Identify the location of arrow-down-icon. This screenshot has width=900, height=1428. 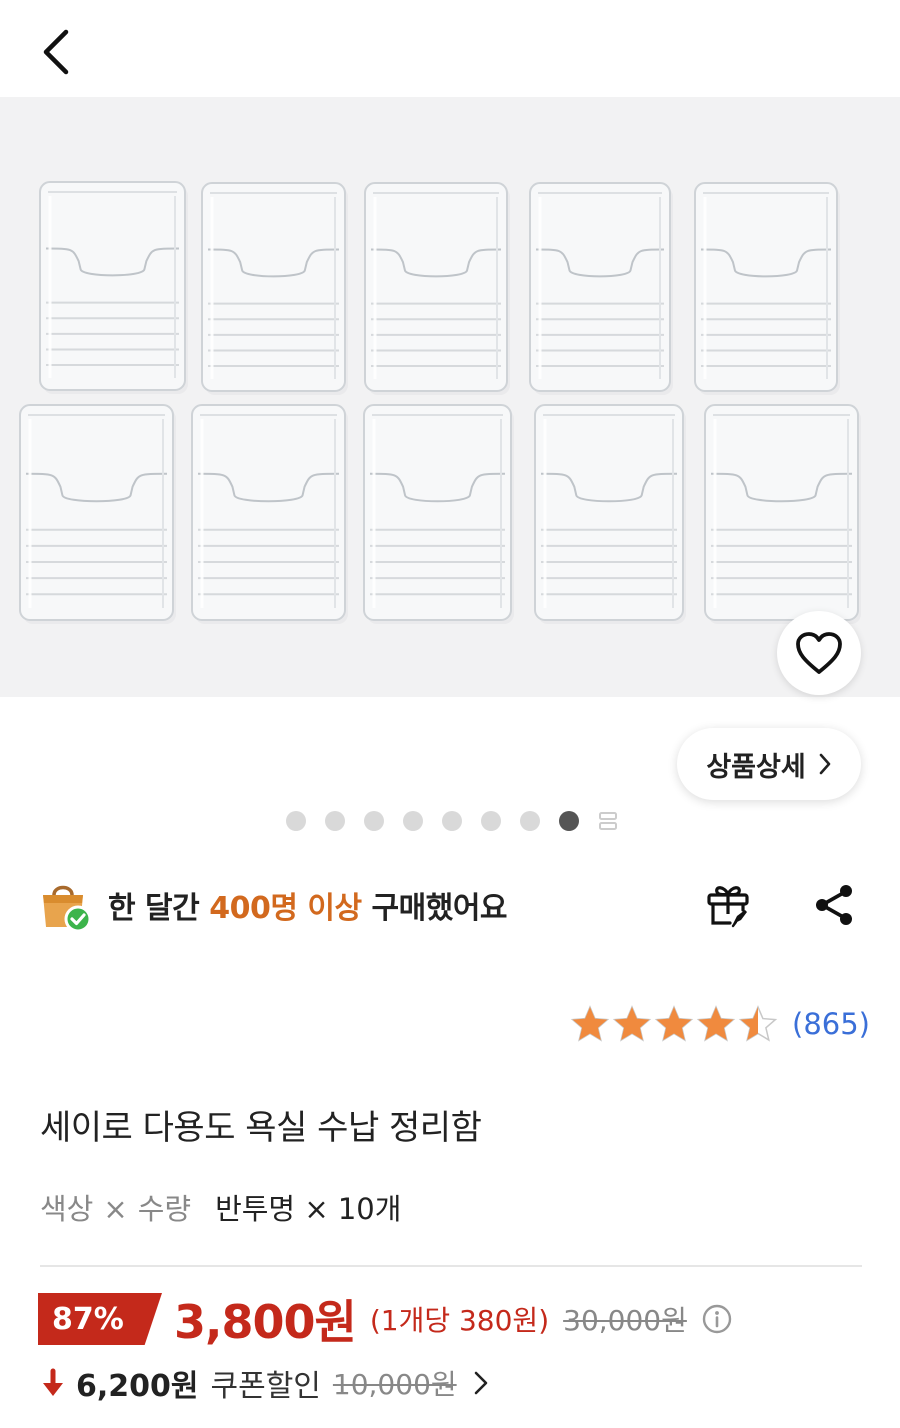
(53, 1382).